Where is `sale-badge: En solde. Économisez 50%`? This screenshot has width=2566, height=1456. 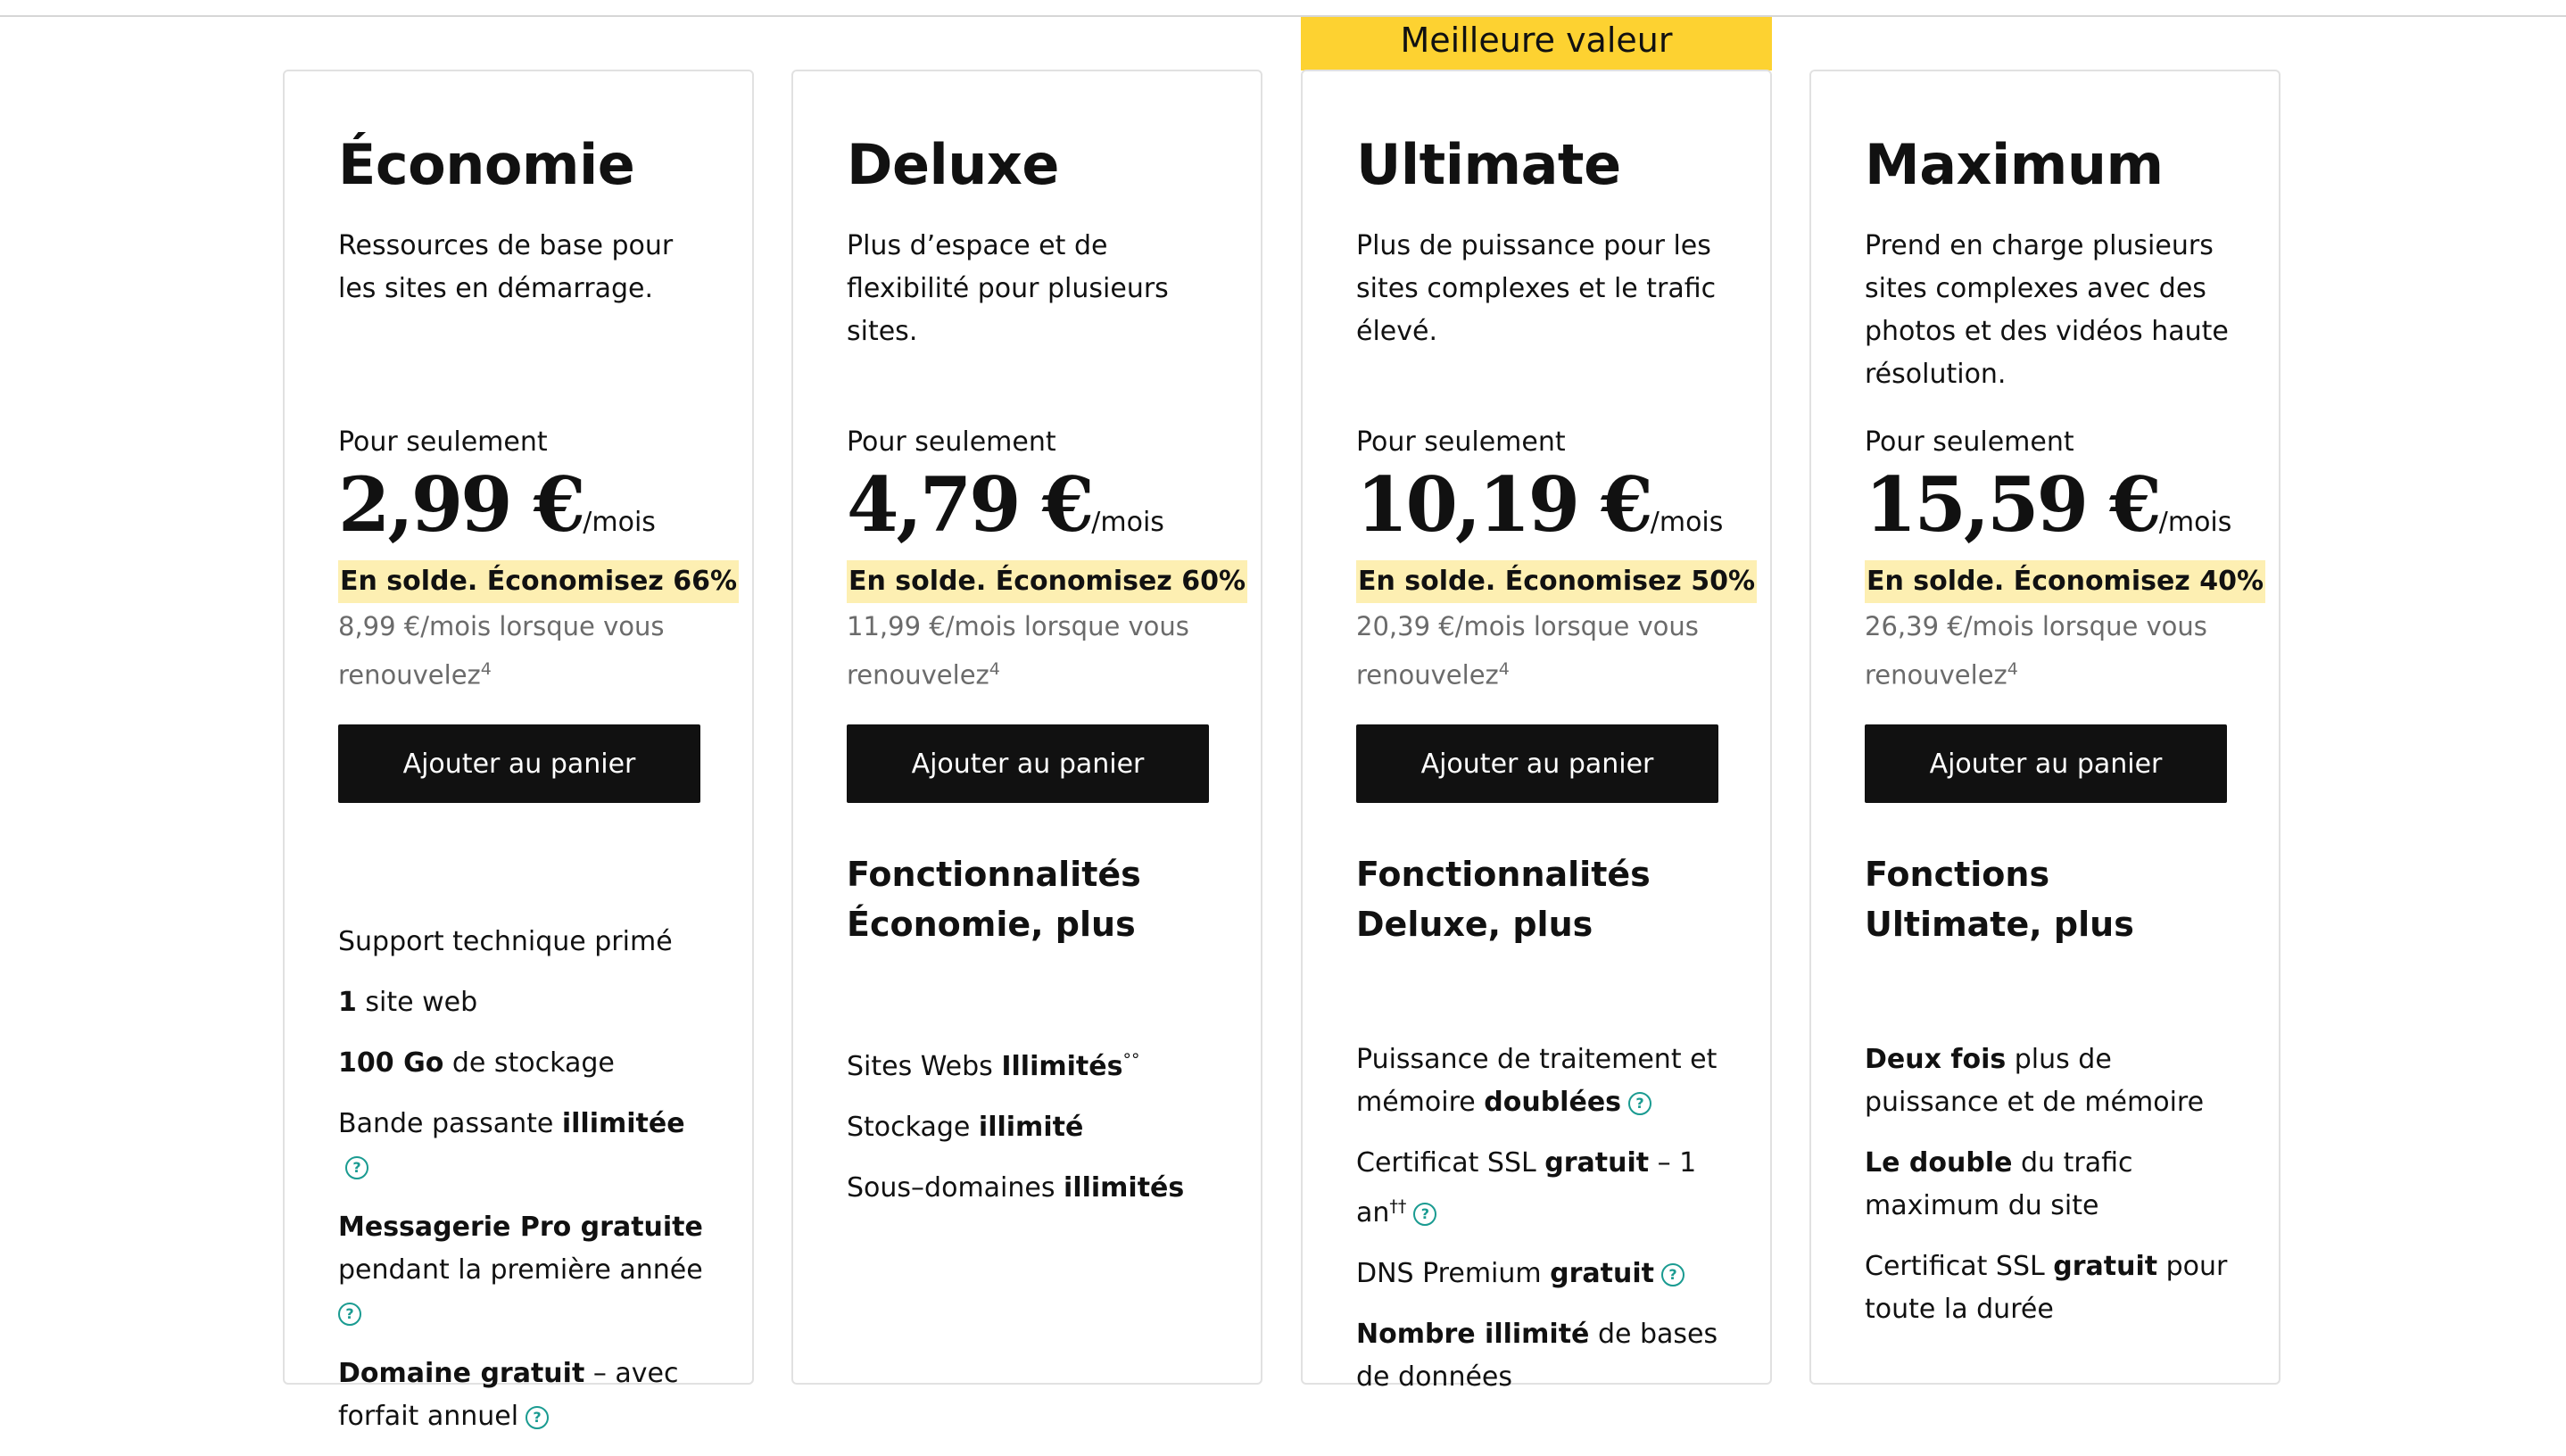
sale-badge: En solde. Économisez 50% is located at coordinates (1557, 581).